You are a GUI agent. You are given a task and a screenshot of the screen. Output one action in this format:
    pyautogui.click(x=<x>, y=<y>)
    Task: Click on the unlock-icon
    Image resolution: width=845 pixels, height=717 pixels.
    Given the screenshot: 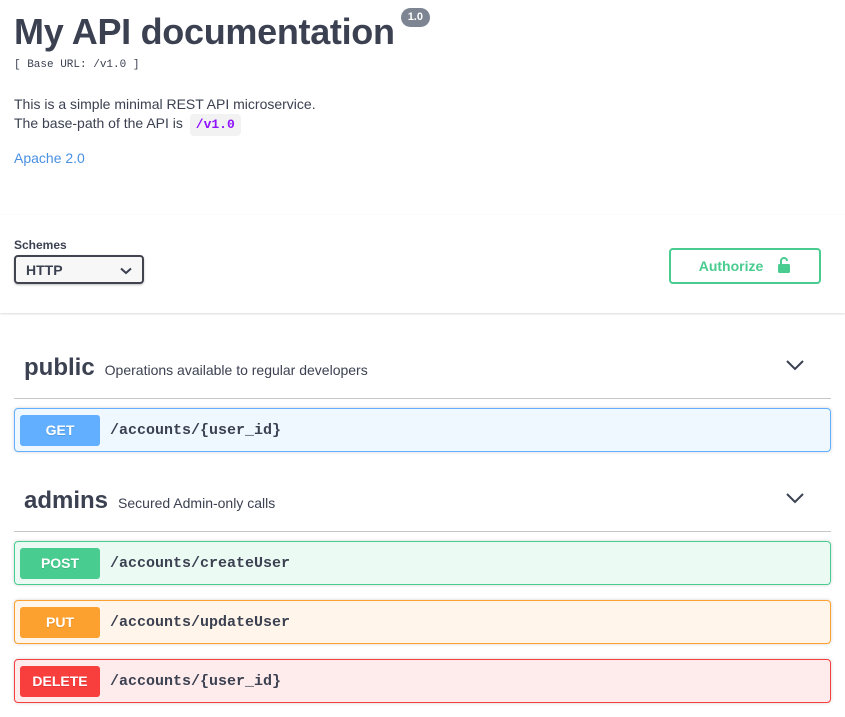 What is the action you would take?
    pyautogui.click(x=784, y=266)
    